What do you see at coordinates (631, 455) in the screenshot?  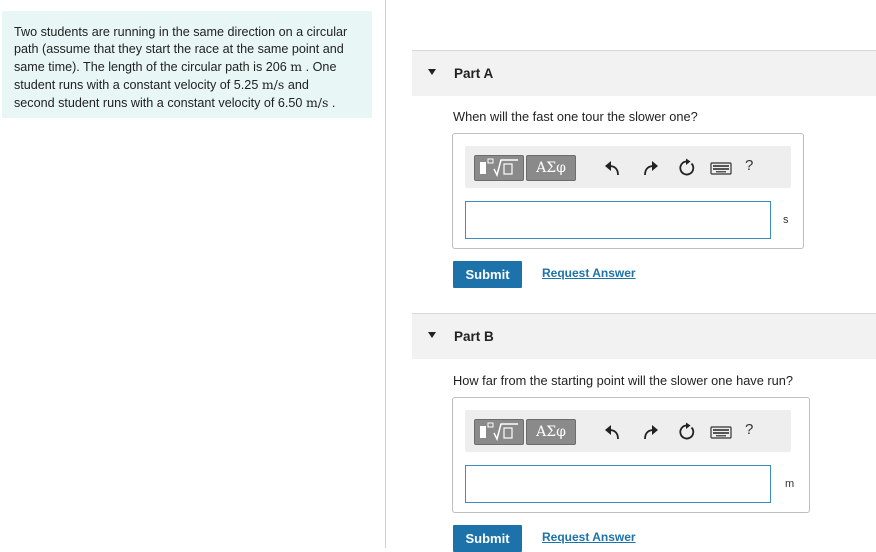 I see `part-b-answer-box: ΑΣφ ? m` at bounding box center [631, 455].